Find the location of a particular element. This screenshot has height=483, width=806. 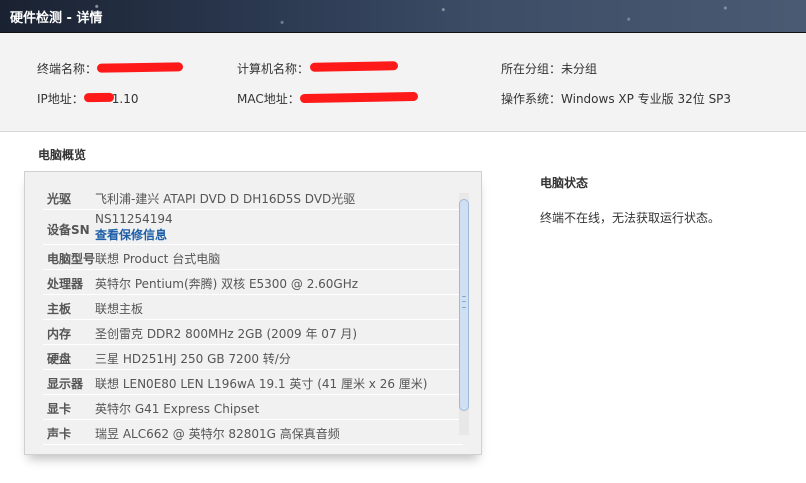

table-row: 光驱 飞利浦-建兴 ATAPI DVD D DH16D5S DVD光驱 is located at coordinates (253, 197).